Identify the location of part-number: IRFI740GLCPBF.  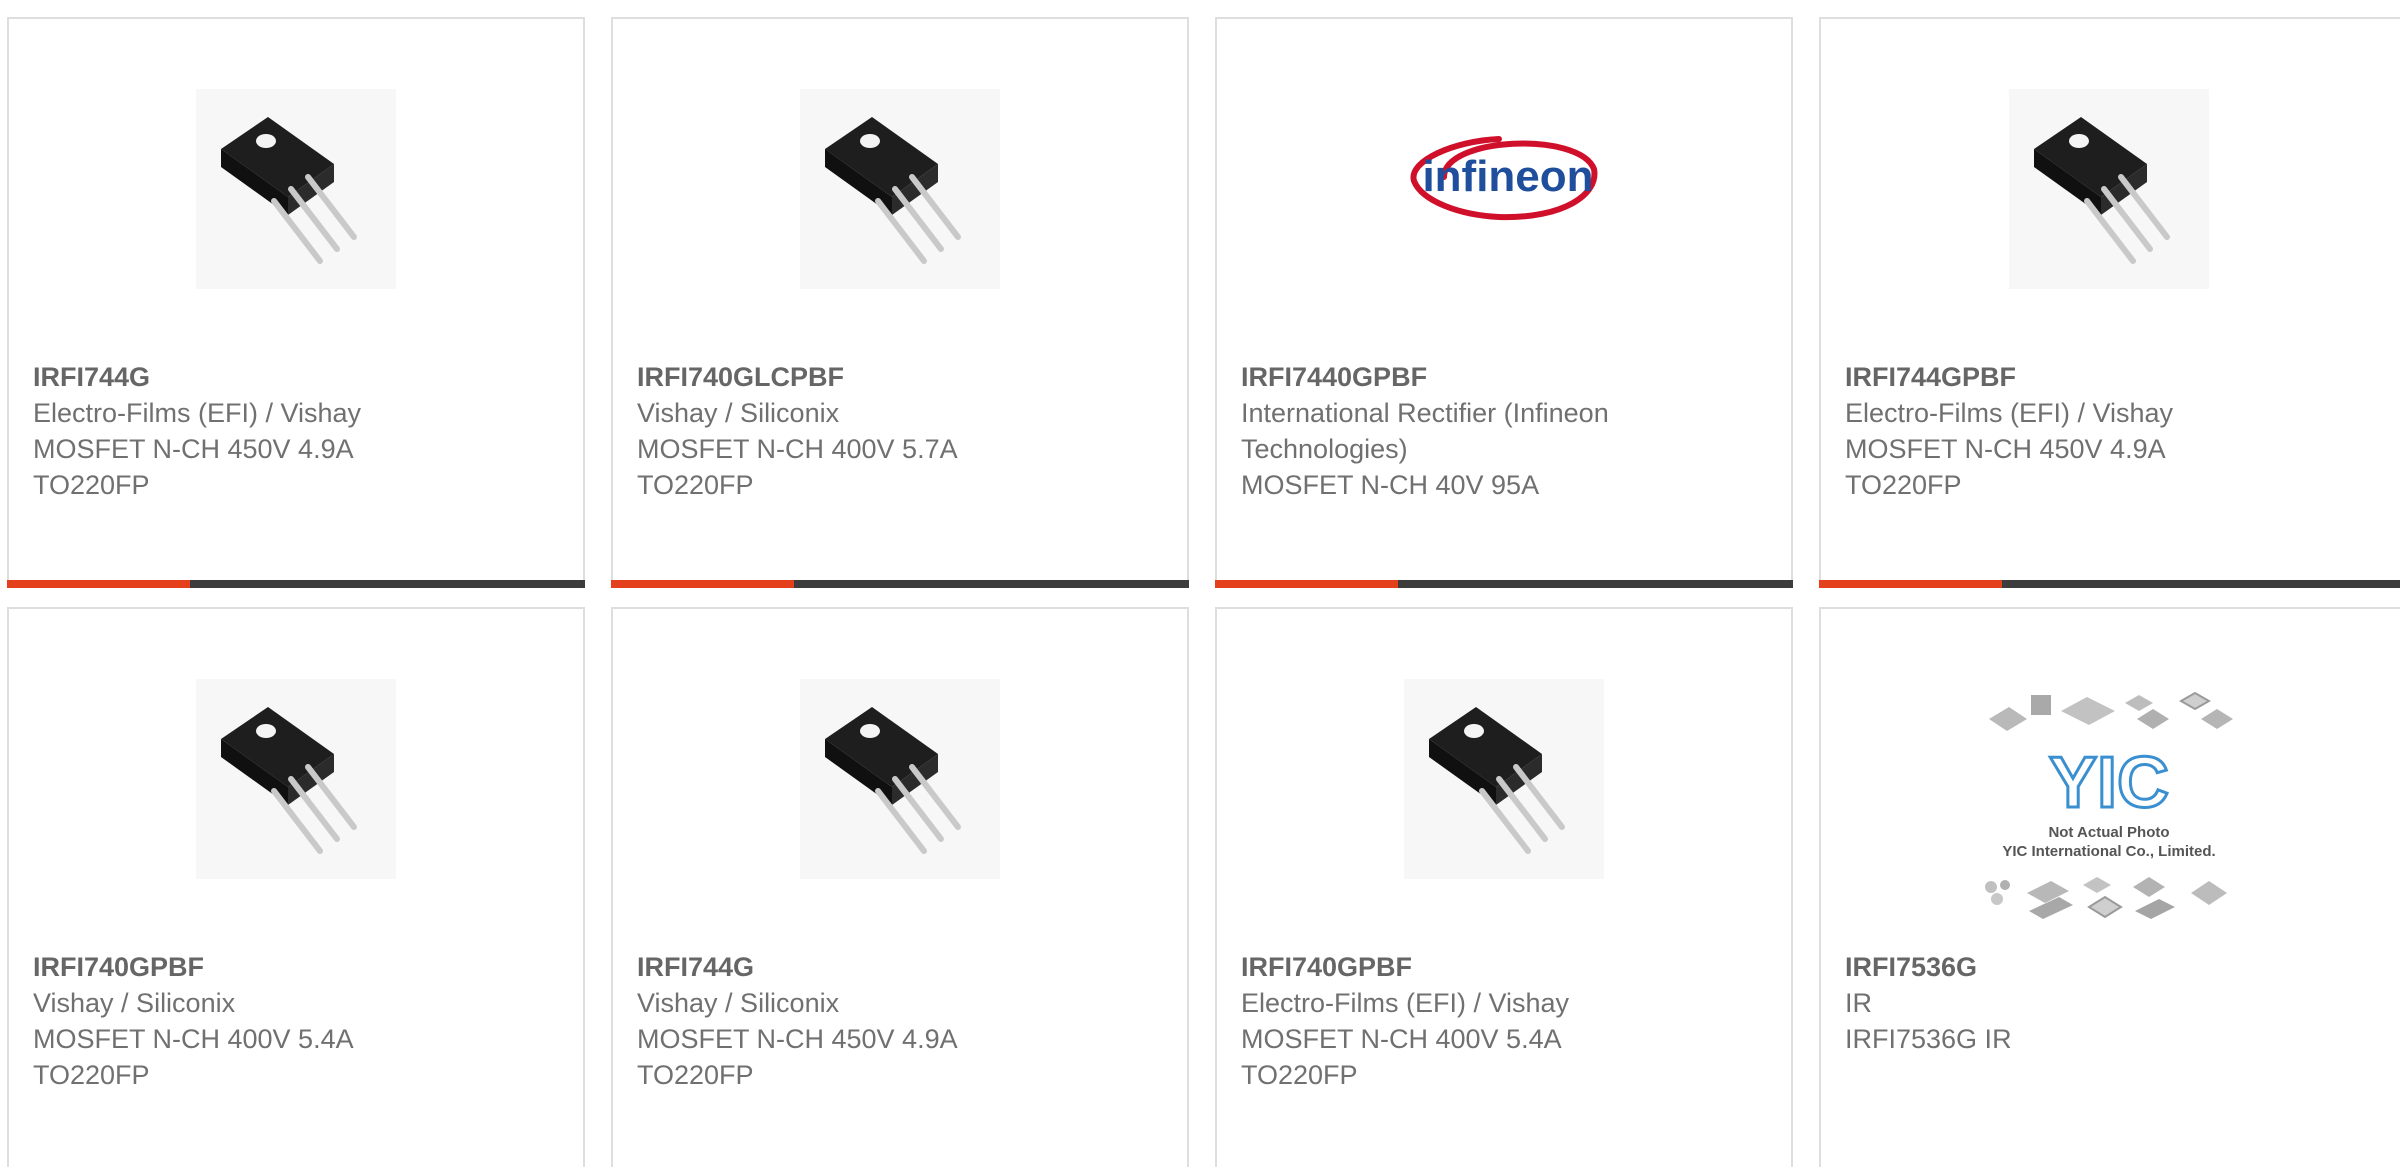
(900, 377).